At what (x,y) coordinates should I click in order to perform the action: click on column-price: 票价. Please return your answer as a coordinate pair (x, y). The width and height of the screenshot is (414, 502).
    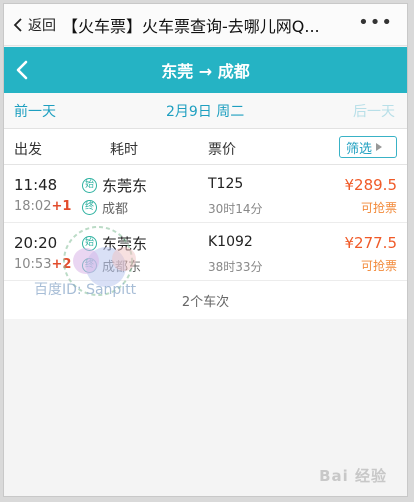
    Looking at the image, I should click on (222, 149).